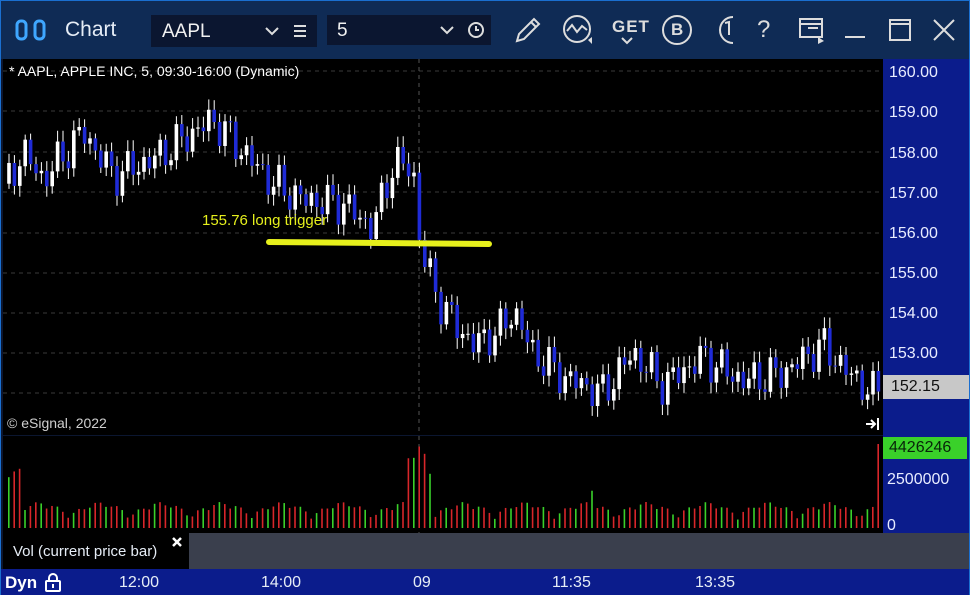 The height and width of the screenshot is (595, 970). I want to click on current-price-badge: 152.15, so click(926, 387).